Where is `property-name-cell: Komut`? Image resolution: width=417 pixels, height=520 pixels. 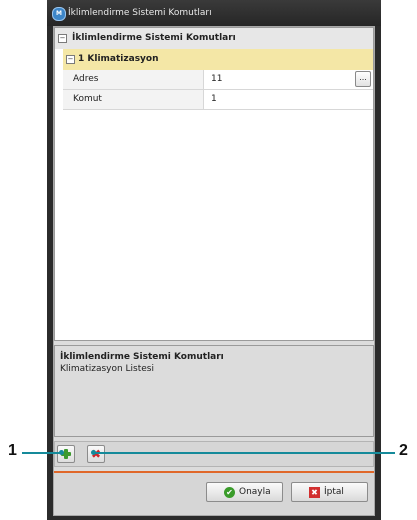 property-name-cell: Komut is located at coordinates (133, 99).